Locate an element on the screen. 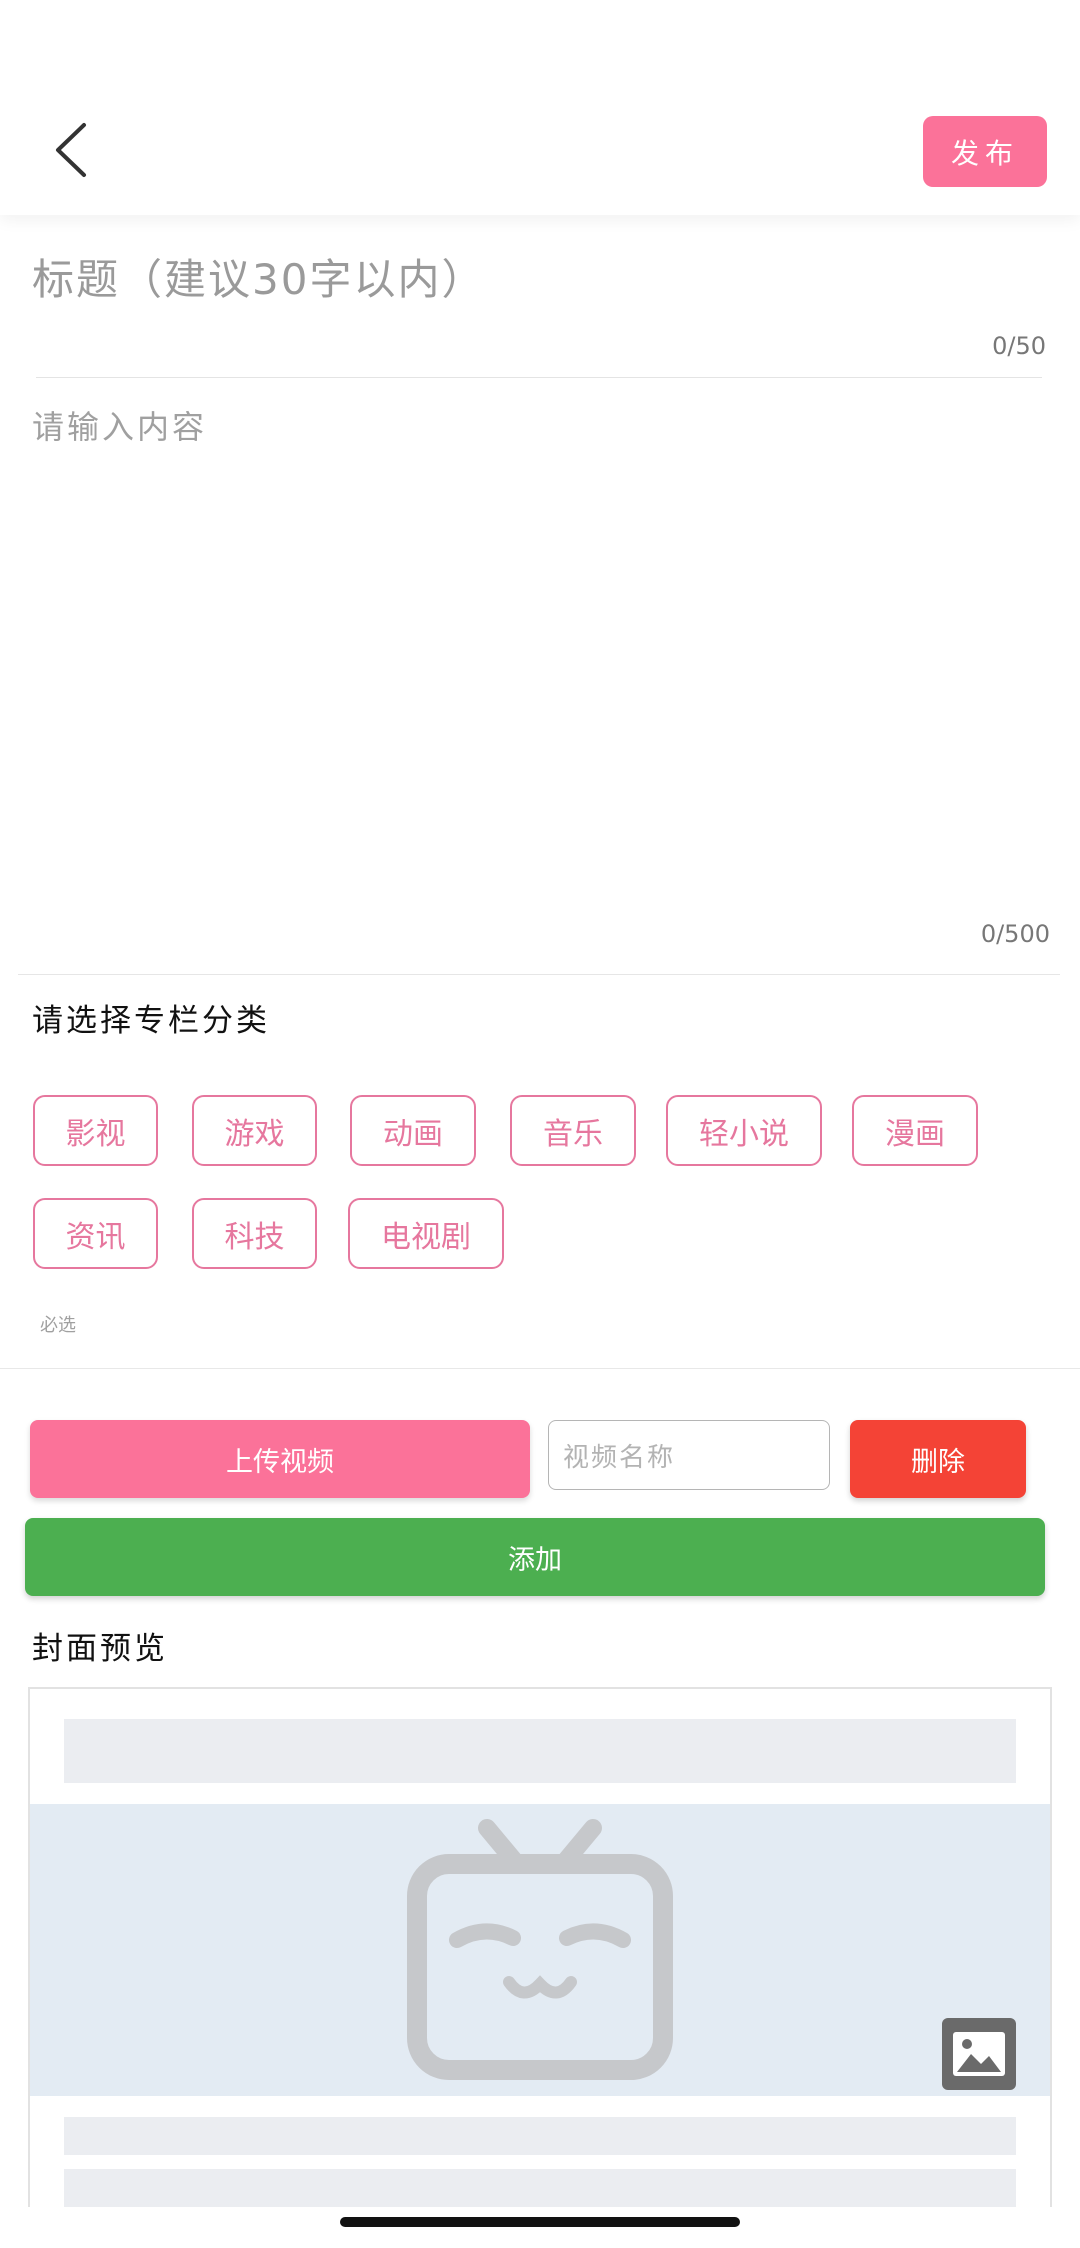 The height and width of the screenshot is (2248, 1080). cover-preview-label: 封面预览 is located at coordinates (100, 1649).